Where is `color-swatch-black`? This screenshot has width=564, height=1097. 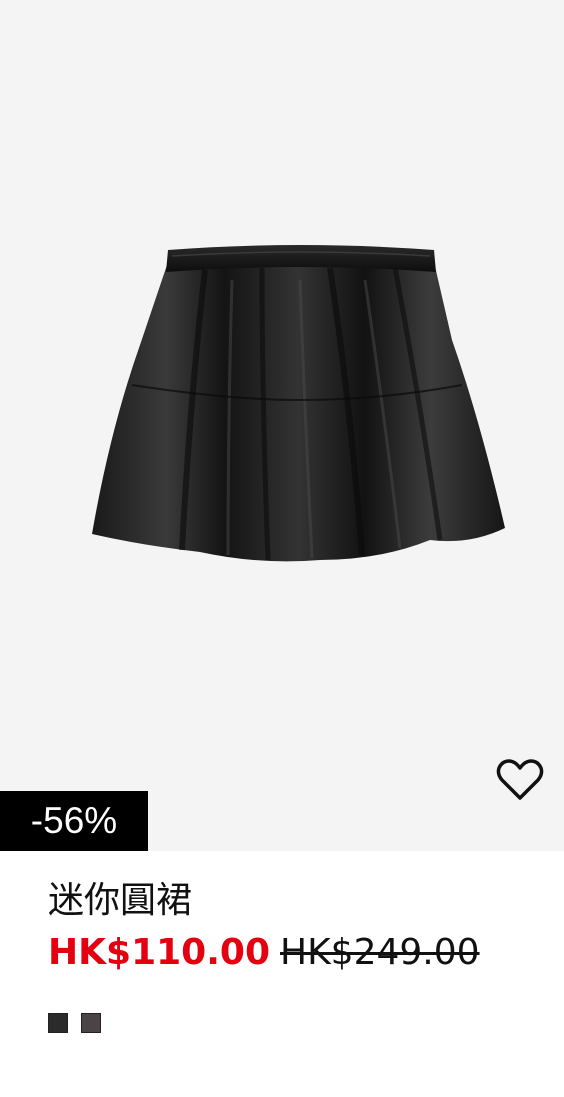
color-swatch-black is located at coordinates (58, 1023).